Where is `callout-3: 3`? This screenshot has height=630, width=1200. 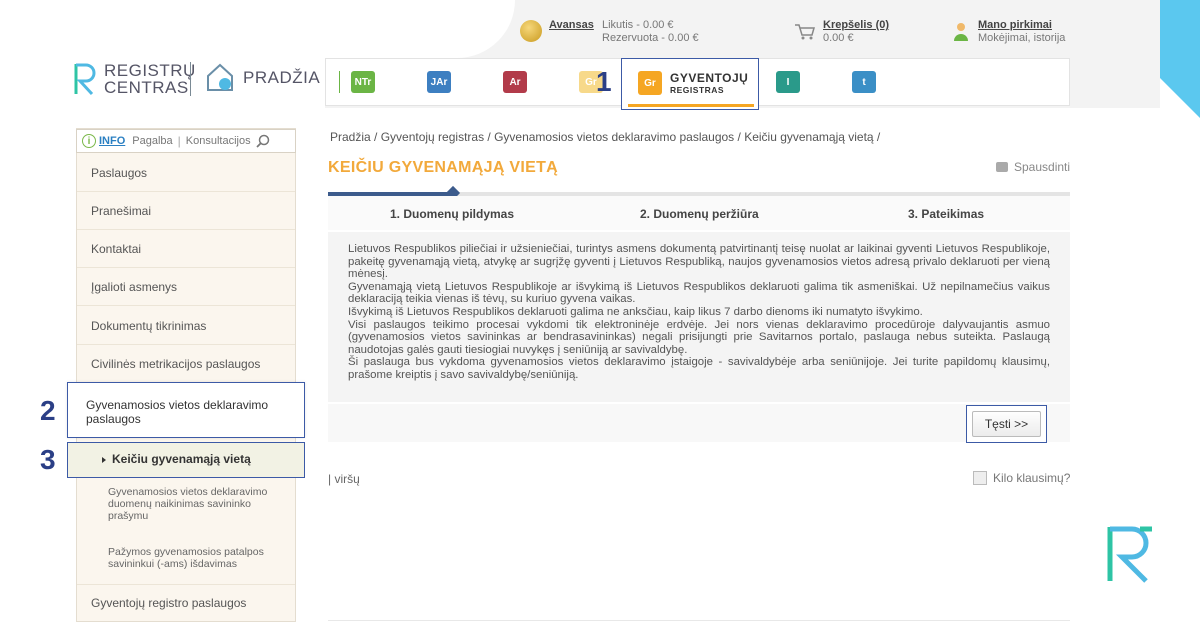
callout-3: 3 is located at coordinates (48, 459).